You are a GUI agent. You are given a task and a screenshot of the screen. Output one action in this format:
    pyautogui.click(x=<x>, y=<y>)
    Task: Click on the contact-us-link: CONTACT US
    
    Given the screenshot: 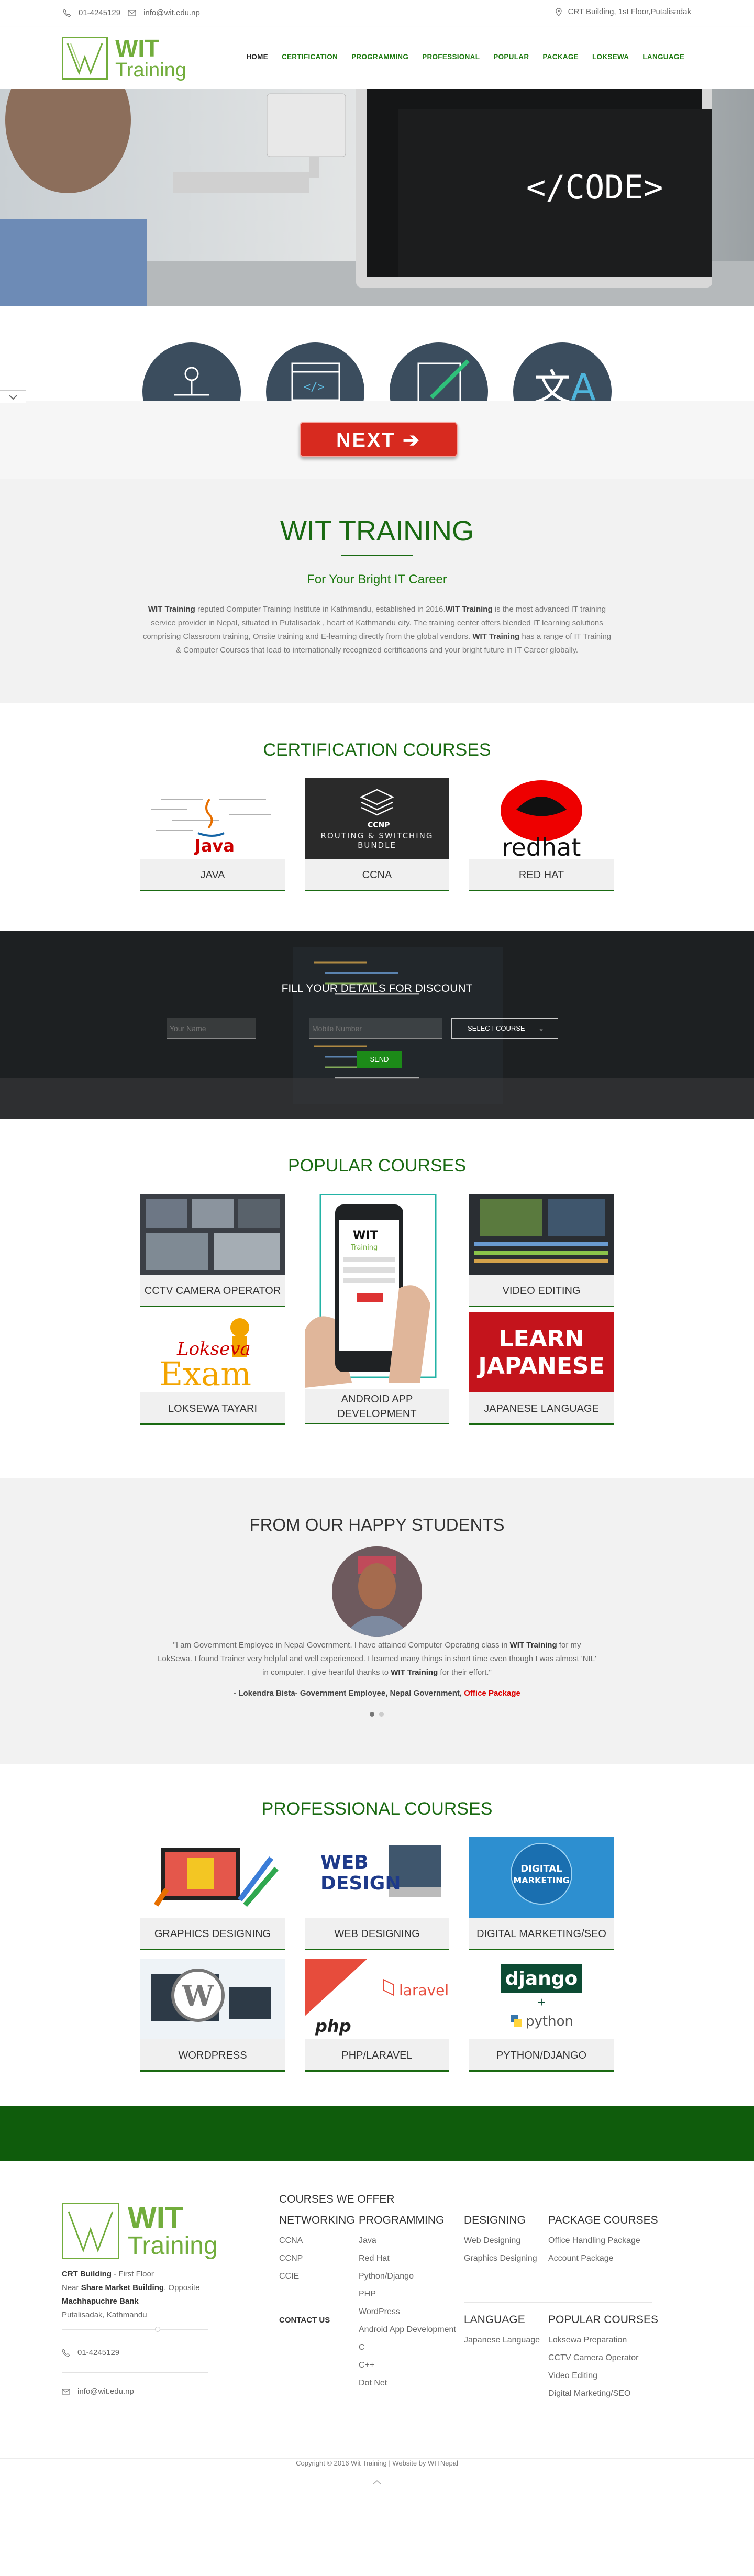 What is the action you would take?
    pyautogui.click(x=304, y=2320)
    